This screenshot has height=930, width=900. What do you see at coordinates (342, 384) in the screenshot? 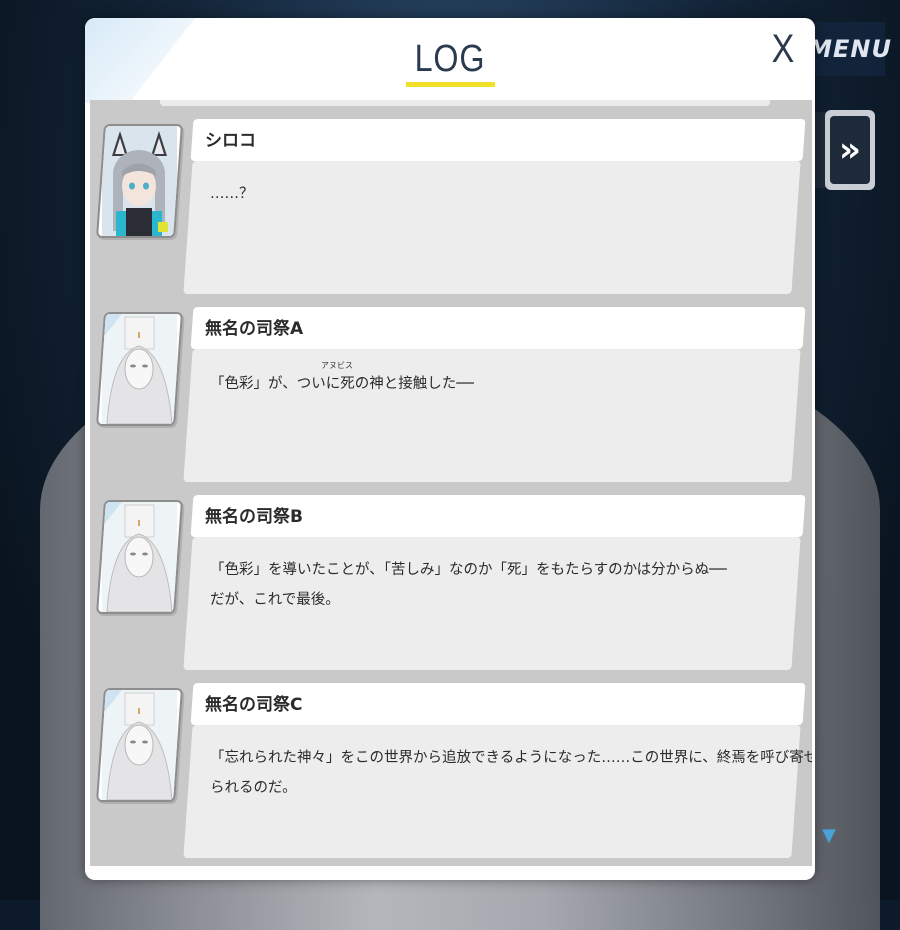
I see `message-line: 「色彩」が、ついに死の神と接触した──` at bounding box center [342, 384].